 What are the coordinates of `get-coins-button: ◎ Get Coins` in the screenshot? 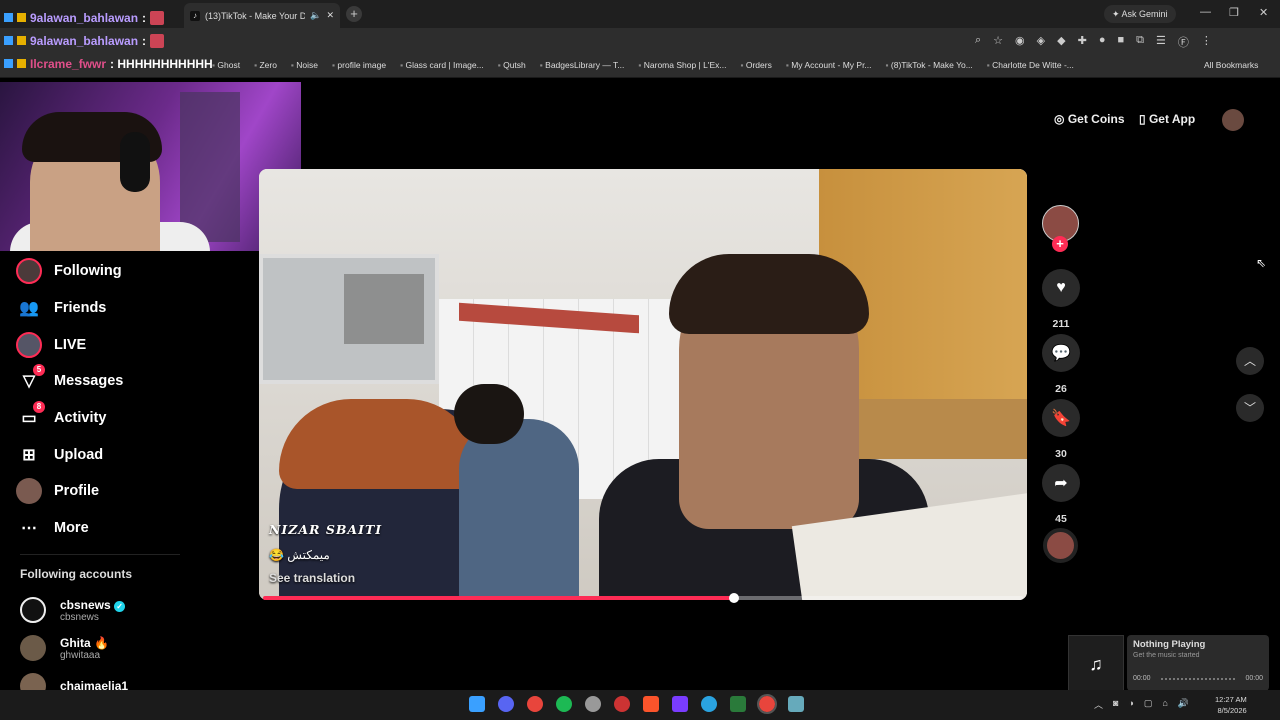 It's located at (1089, 119).